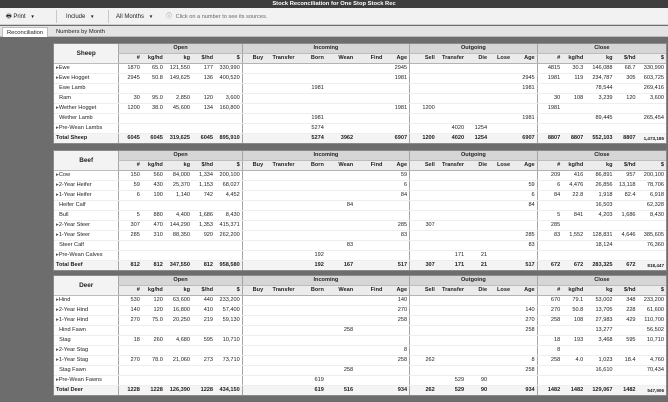 Image resolution: width=668 pixels, height=402 pixels. I want to click on table-cell: 4,203, so click(600, 215).